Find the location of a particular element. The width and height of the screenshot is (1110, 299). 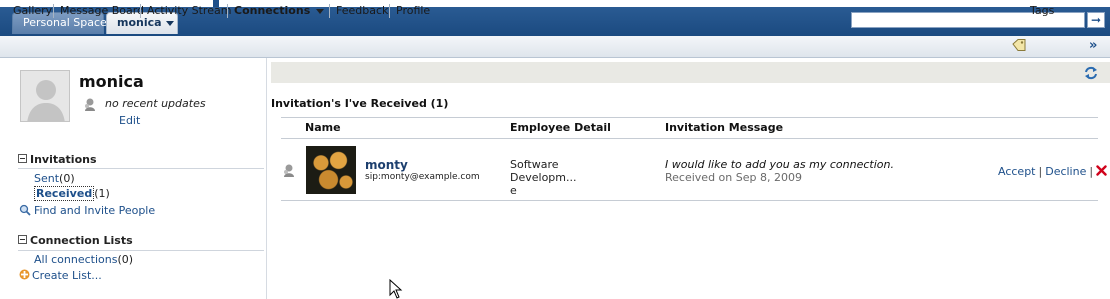

received-count: (1) is located at coordinates (102, 193).